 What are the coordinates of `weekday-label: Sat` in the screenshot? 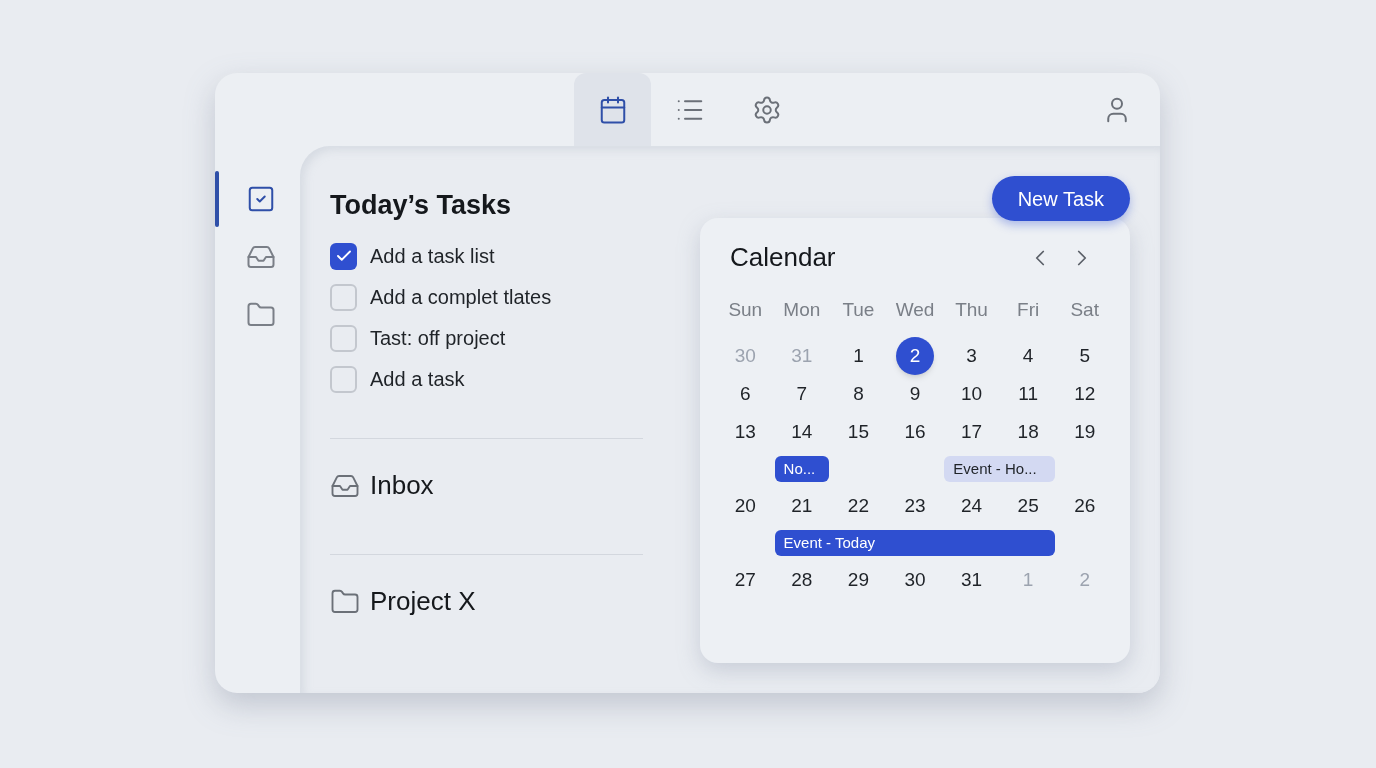 It's located at (1084, 309).